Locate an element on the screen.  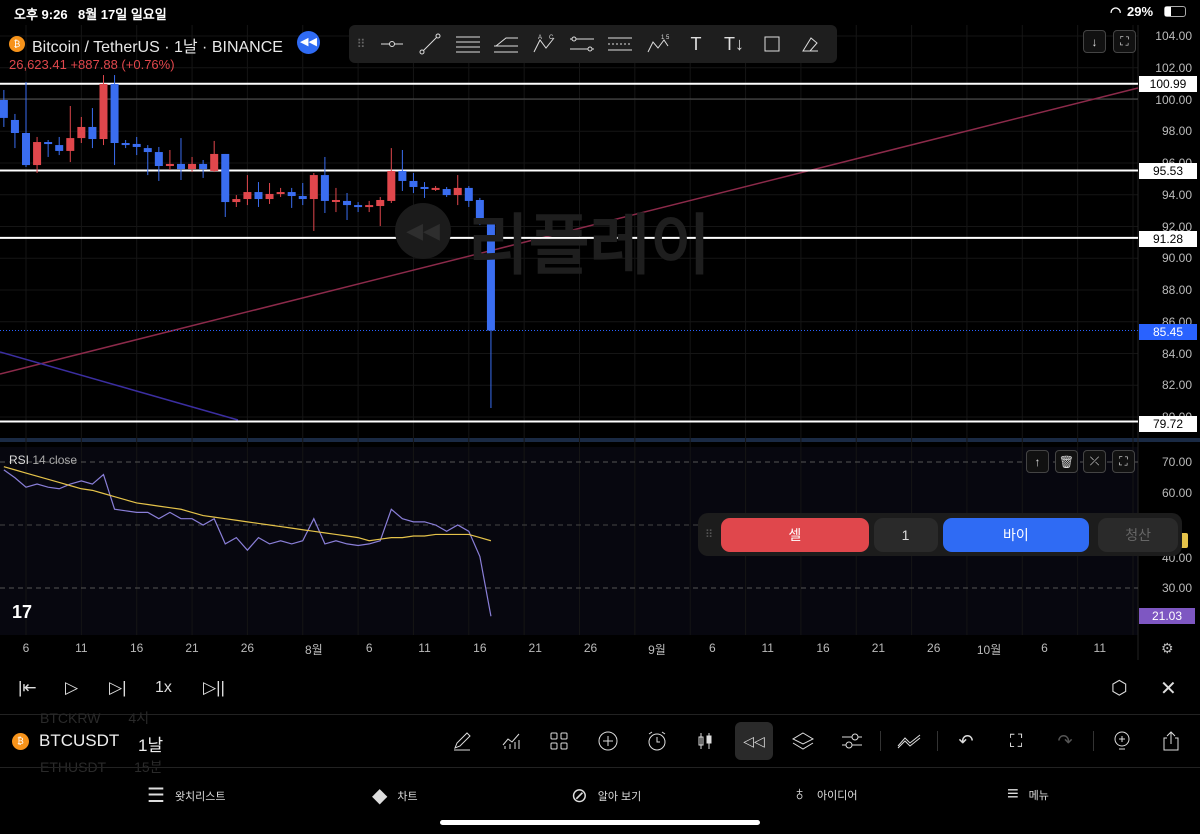
text-icon: T is located at coordinates (696, 44).